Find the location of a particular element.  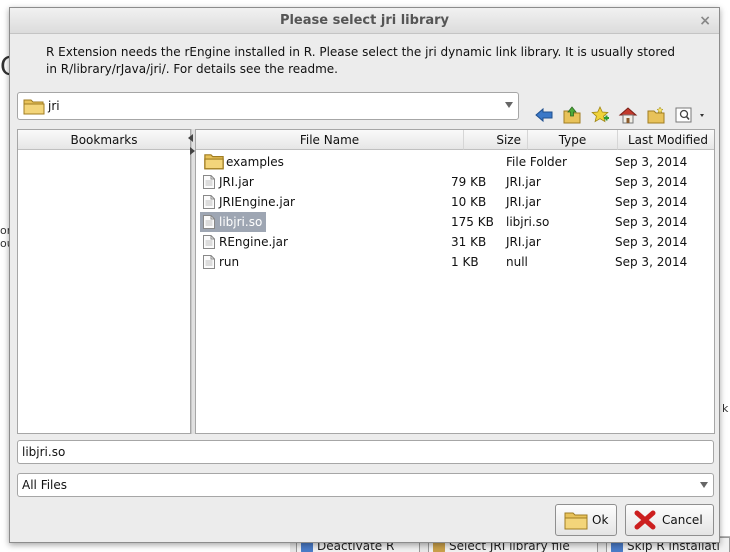

back-icon is located at coordinates (544, 115).